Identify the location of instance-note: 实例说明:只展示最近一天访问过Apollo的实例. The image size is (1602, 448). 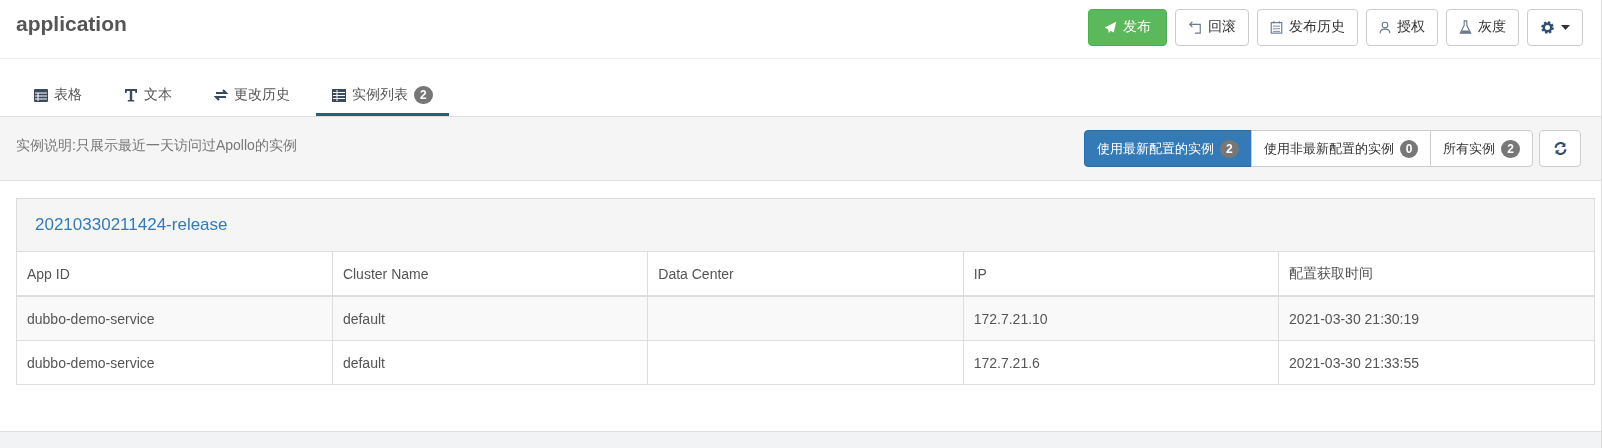
(156, 145).